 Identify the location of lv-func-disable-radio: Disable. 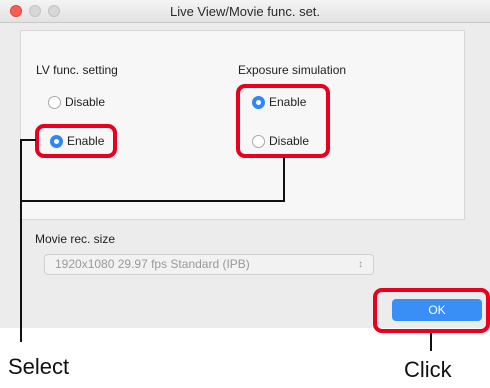
(76, 102).